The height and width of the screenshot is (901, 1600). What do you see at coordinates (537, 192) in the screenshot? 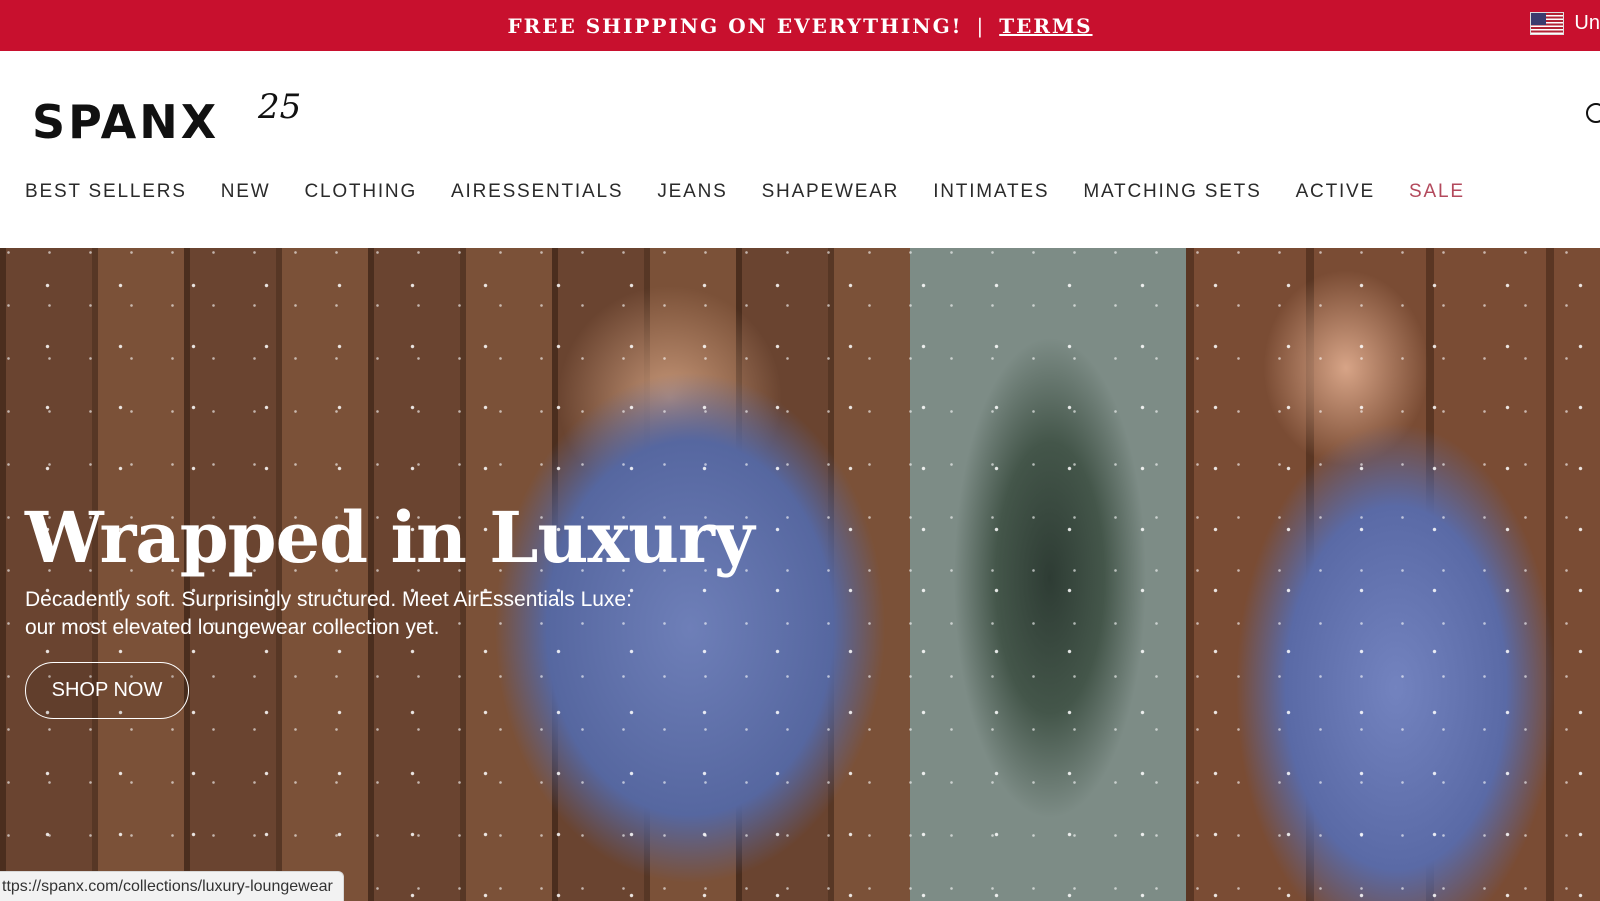
I see `nav-item-airessentials: AIRESSENTIALS` at bounding box center [537, 192].